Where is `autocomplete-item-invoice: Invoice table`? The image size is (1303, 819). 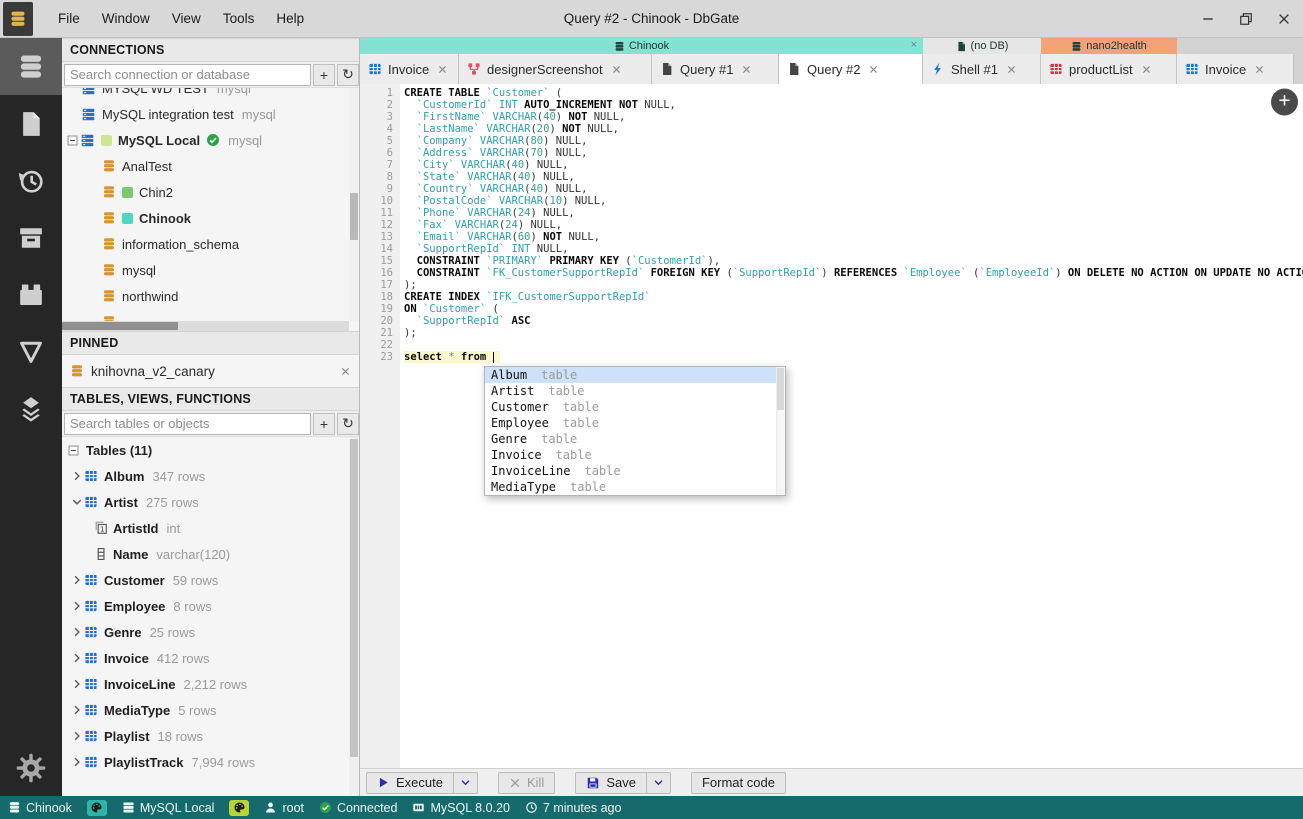
autocomplete-item-invoice: Invoice table is located at coordinates (635, 455).